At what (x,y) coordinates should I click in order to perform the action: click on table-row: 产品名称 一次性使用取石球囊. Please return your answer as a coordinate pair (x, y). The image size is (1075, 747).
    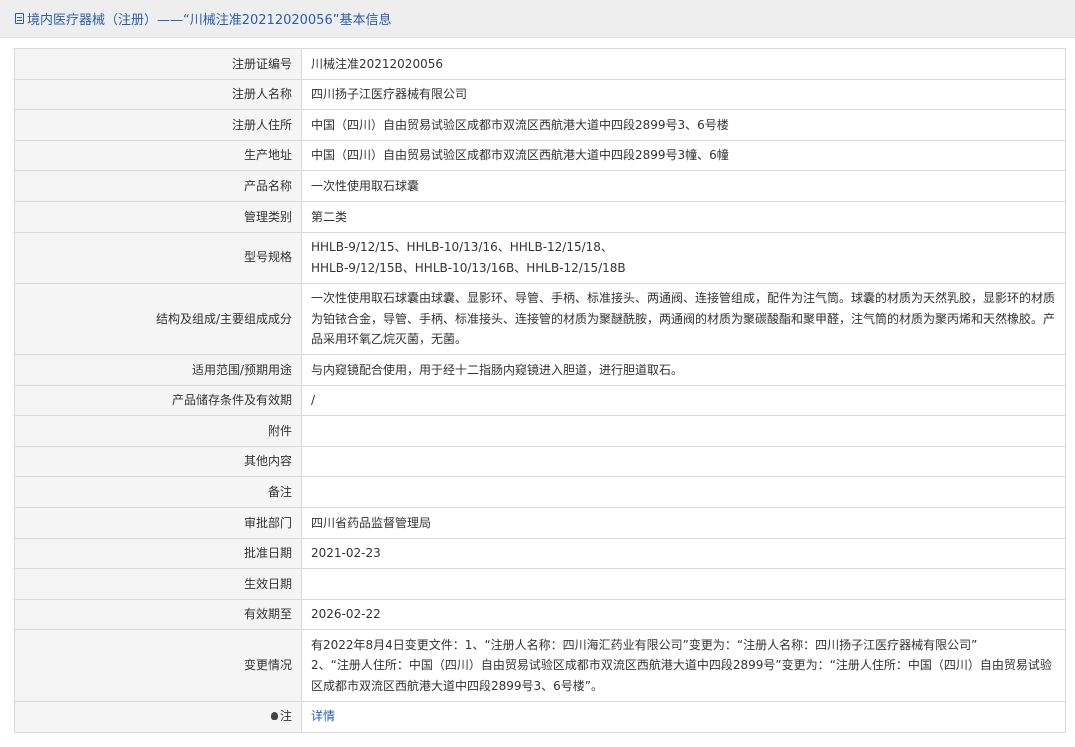
    Looking at the image, I should click on (540, 186).